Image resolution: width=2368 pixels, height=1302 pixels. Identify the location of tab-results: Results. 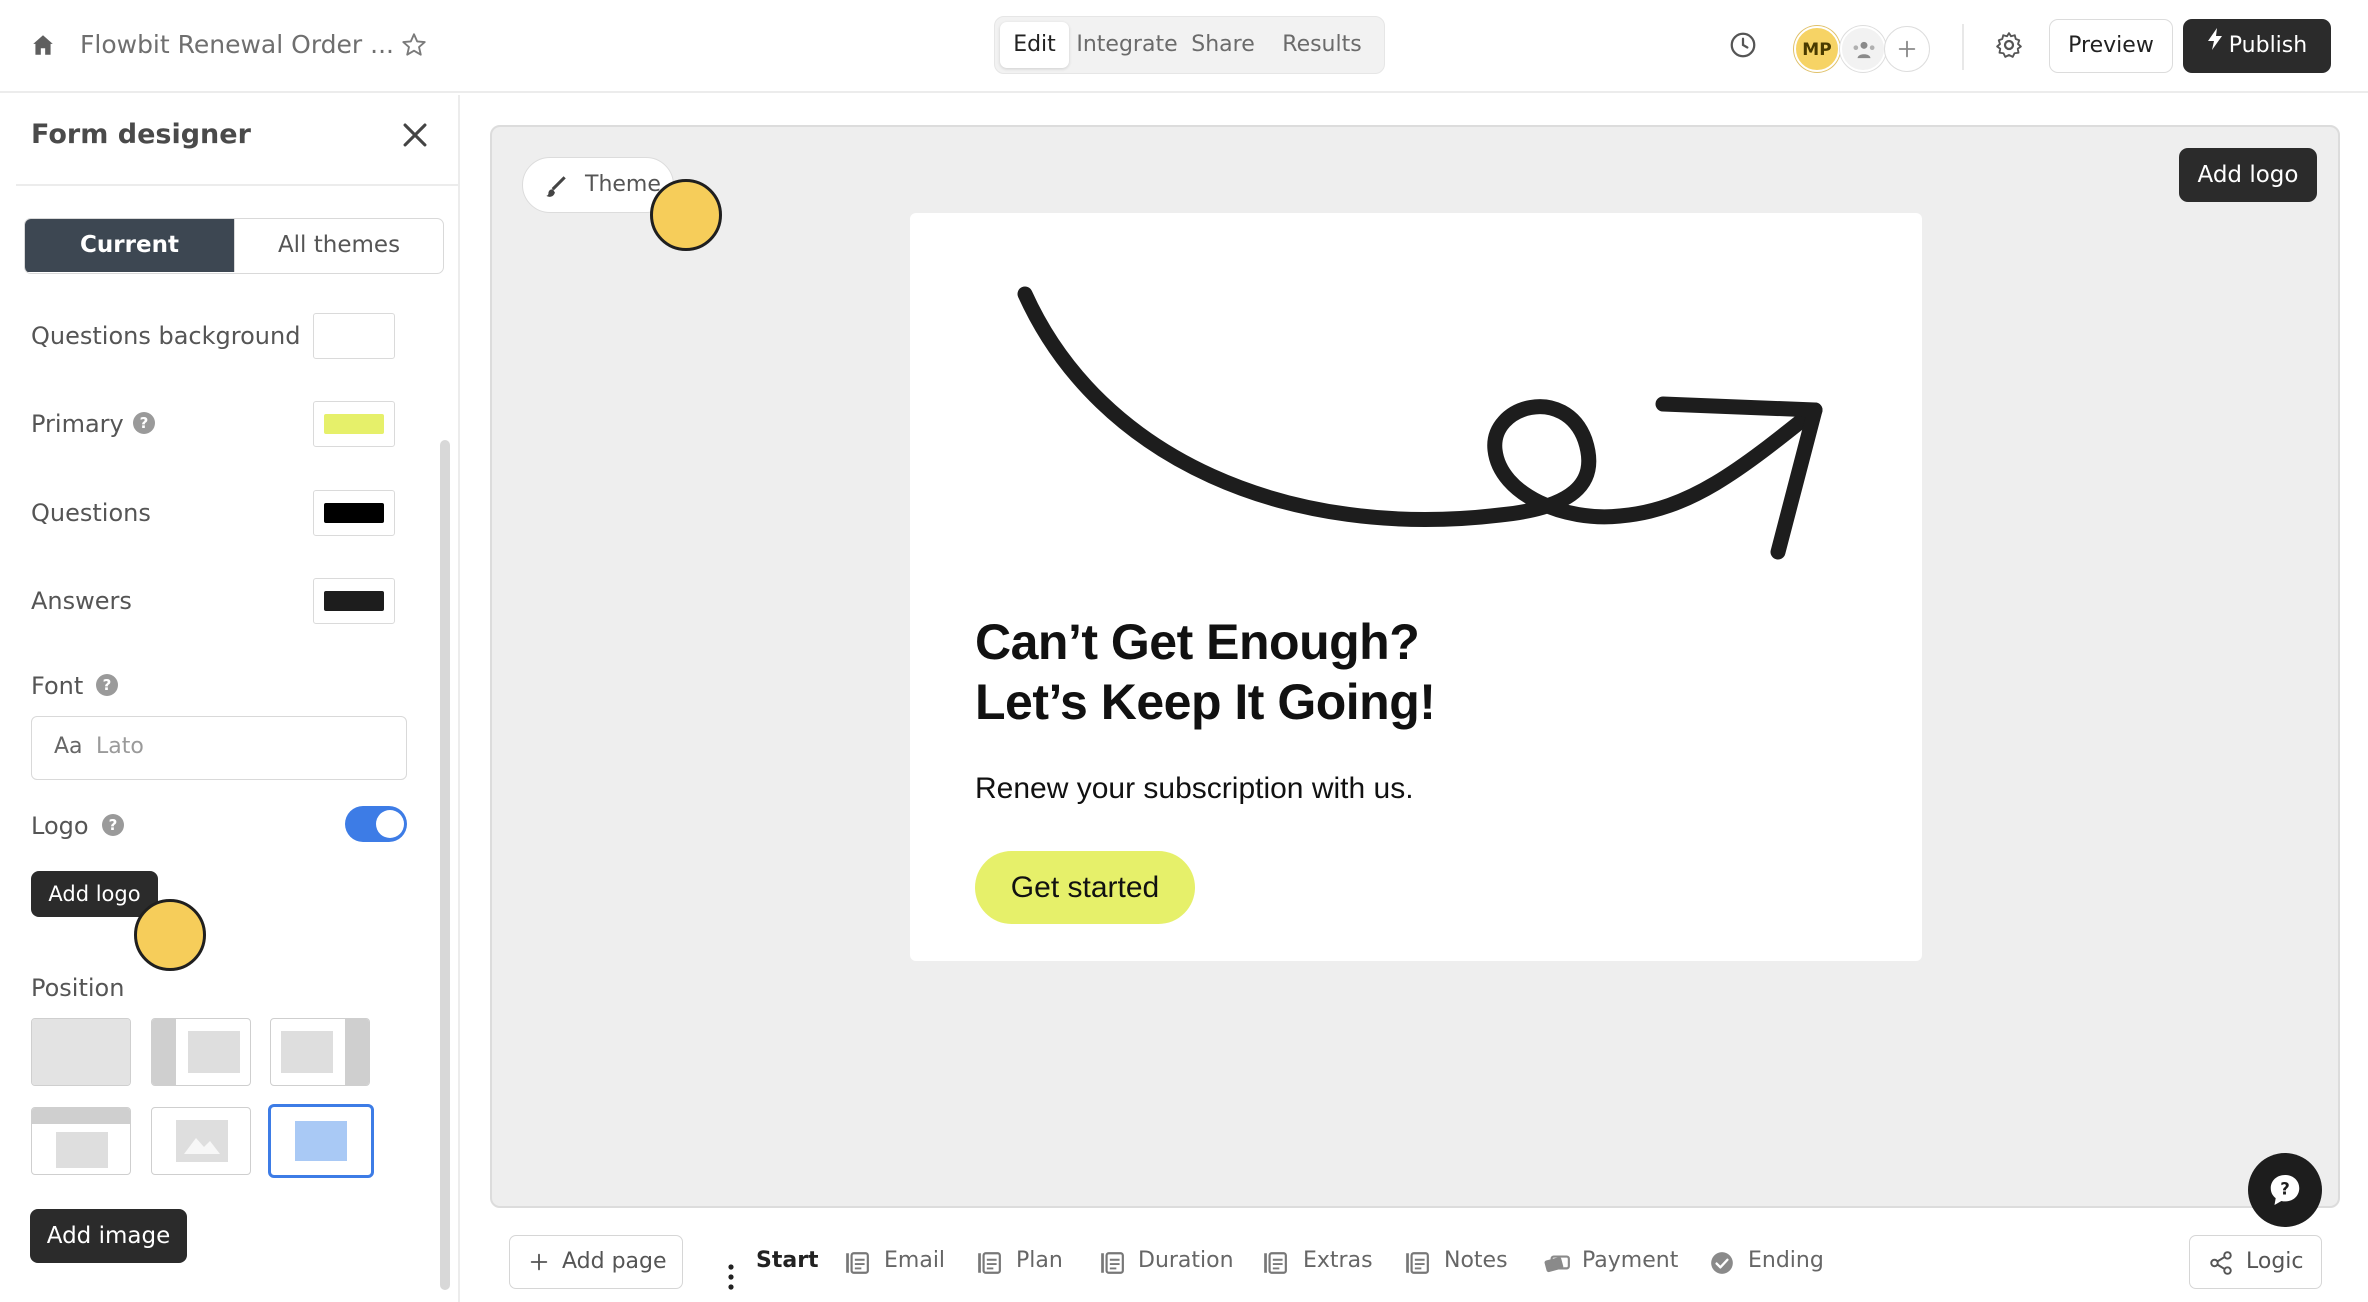
(1322, 45).